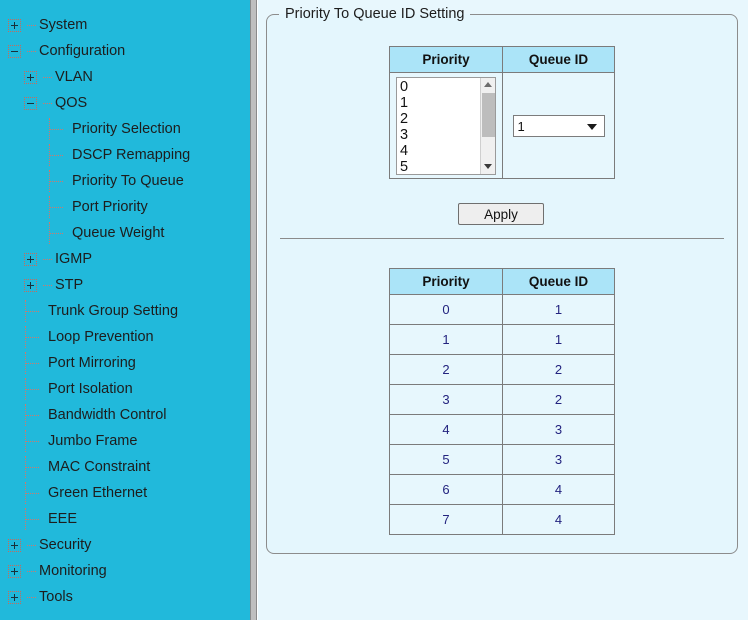 The image size is (748, 620). I want to click on sidebar-item-port-mirroring: Port Mirroring, so click(125, 363).